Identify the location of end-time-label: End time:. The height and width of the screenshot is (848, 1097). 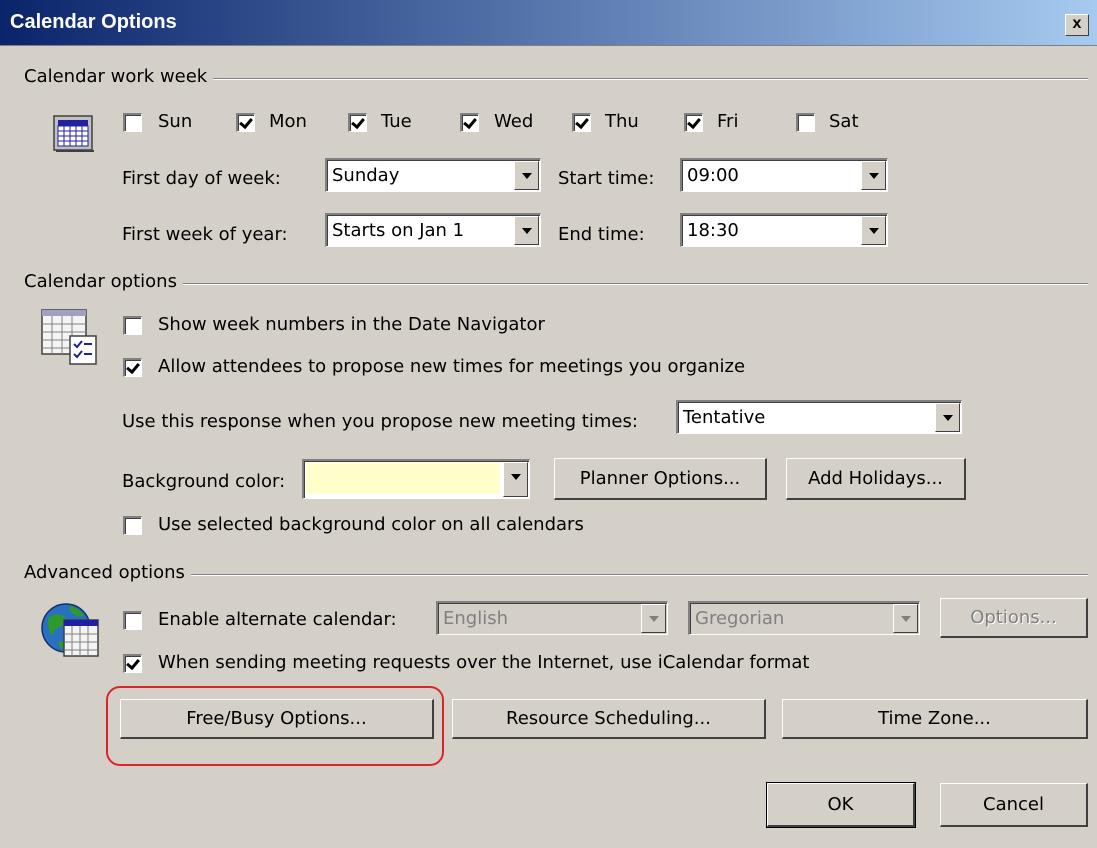
(601, 234).